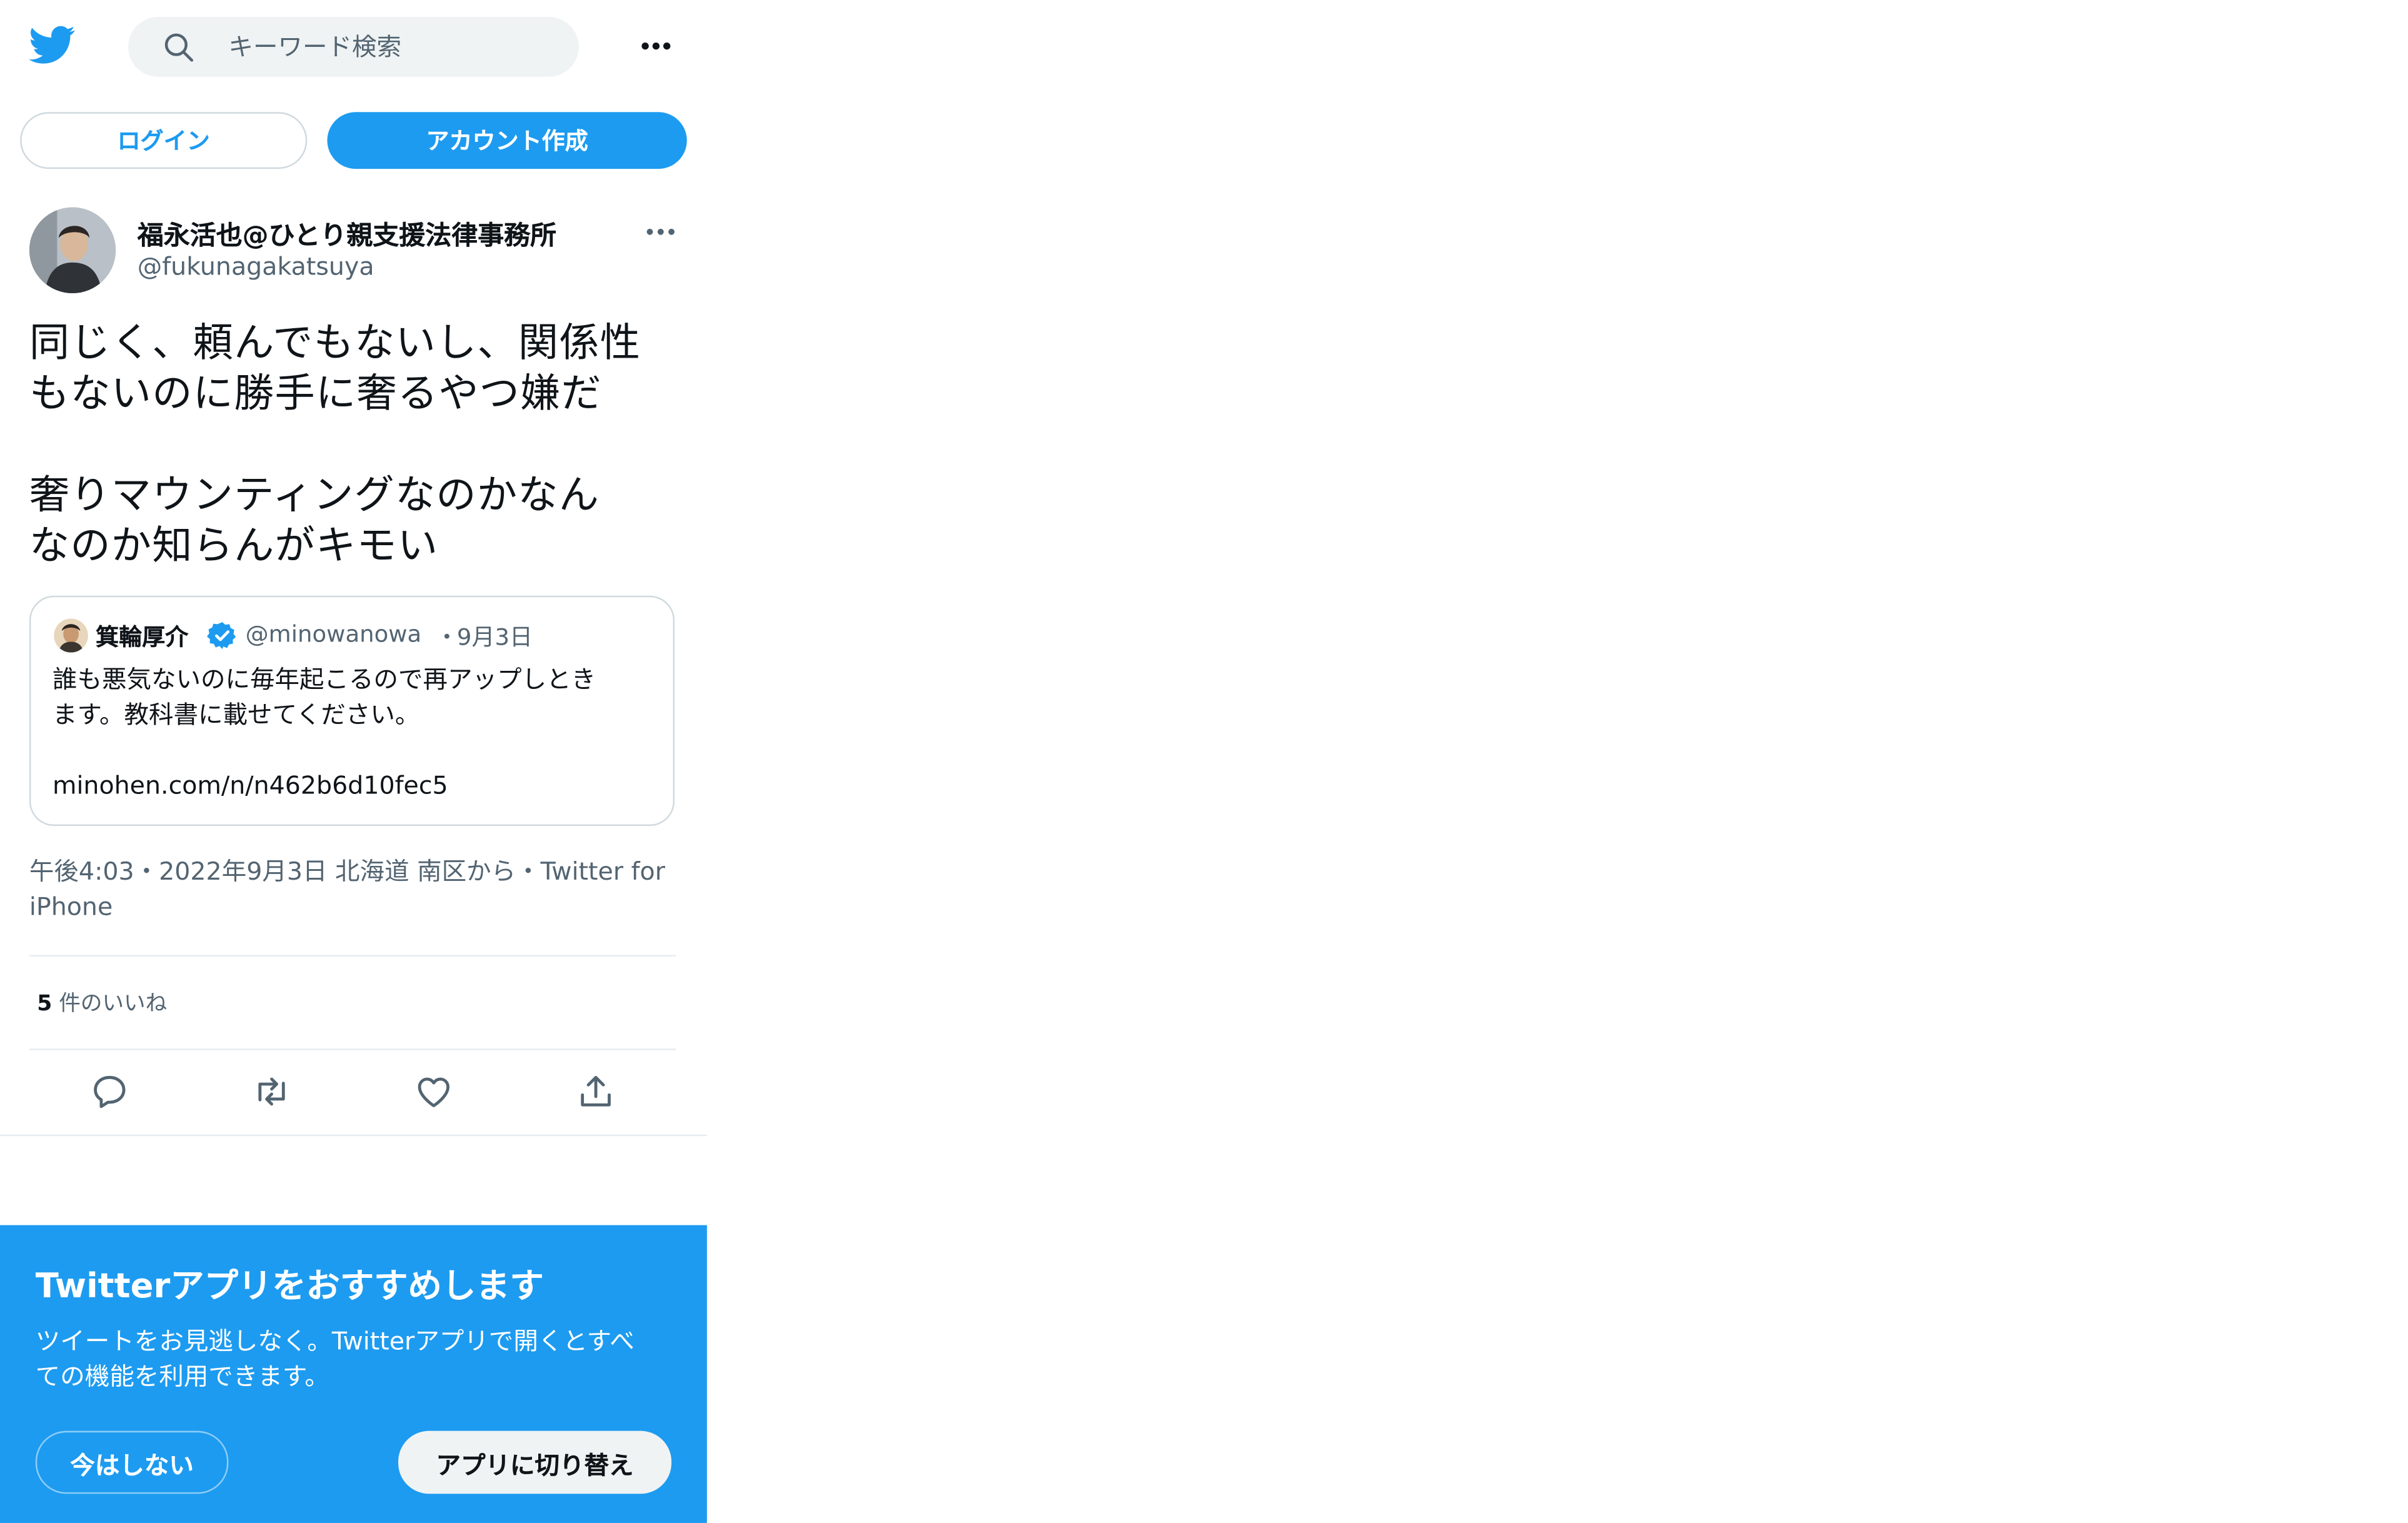  I want to click on likes-count: 5 件のいいね, so click(102, 1003).